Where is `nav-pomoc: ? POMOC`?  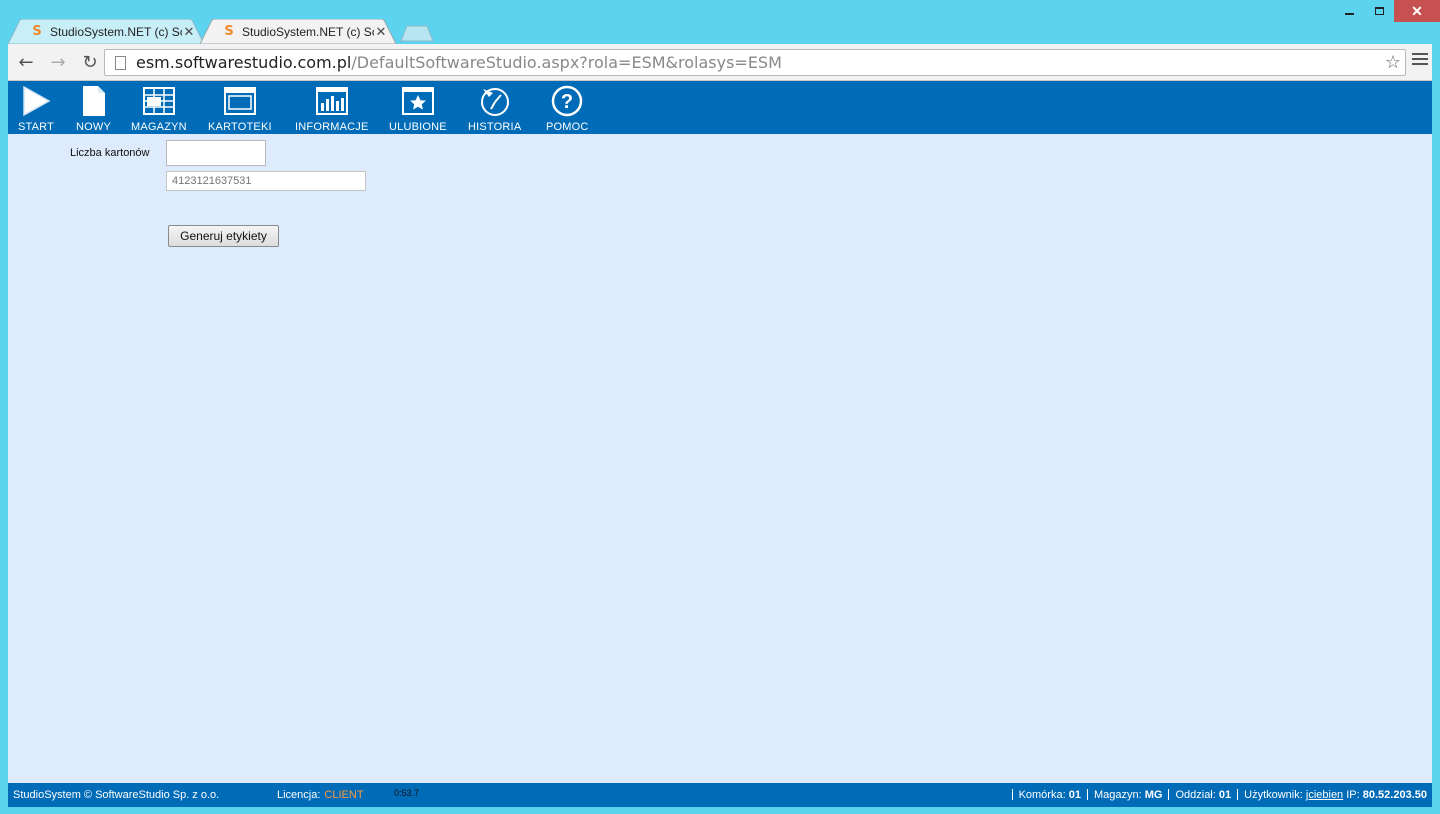
nav-pomoc: ? POMOC is located at coordinates (567, 108).